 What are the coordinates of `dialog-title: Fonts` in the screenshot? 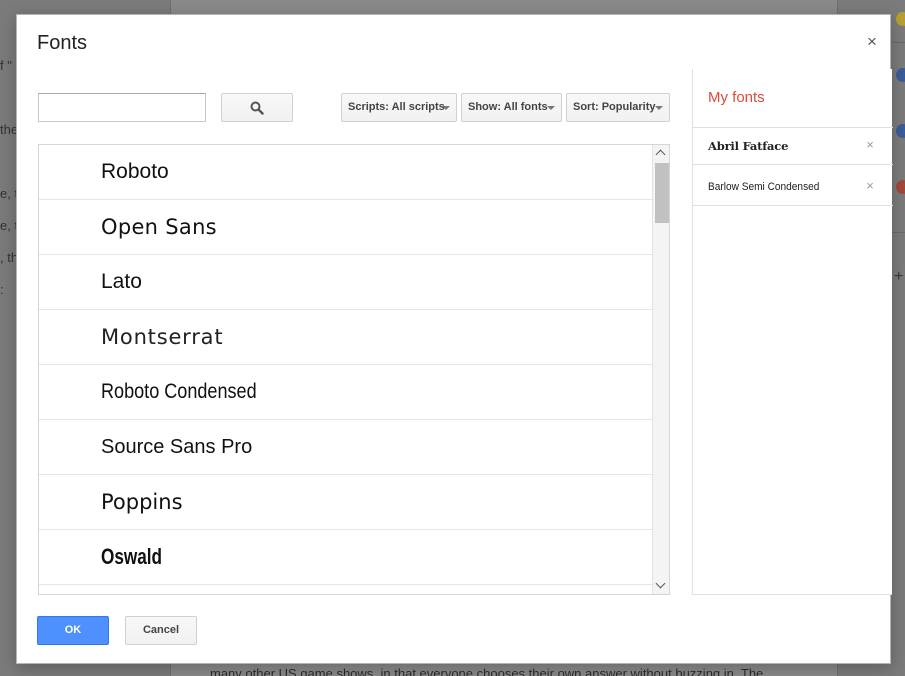 It's located at (62, 43).